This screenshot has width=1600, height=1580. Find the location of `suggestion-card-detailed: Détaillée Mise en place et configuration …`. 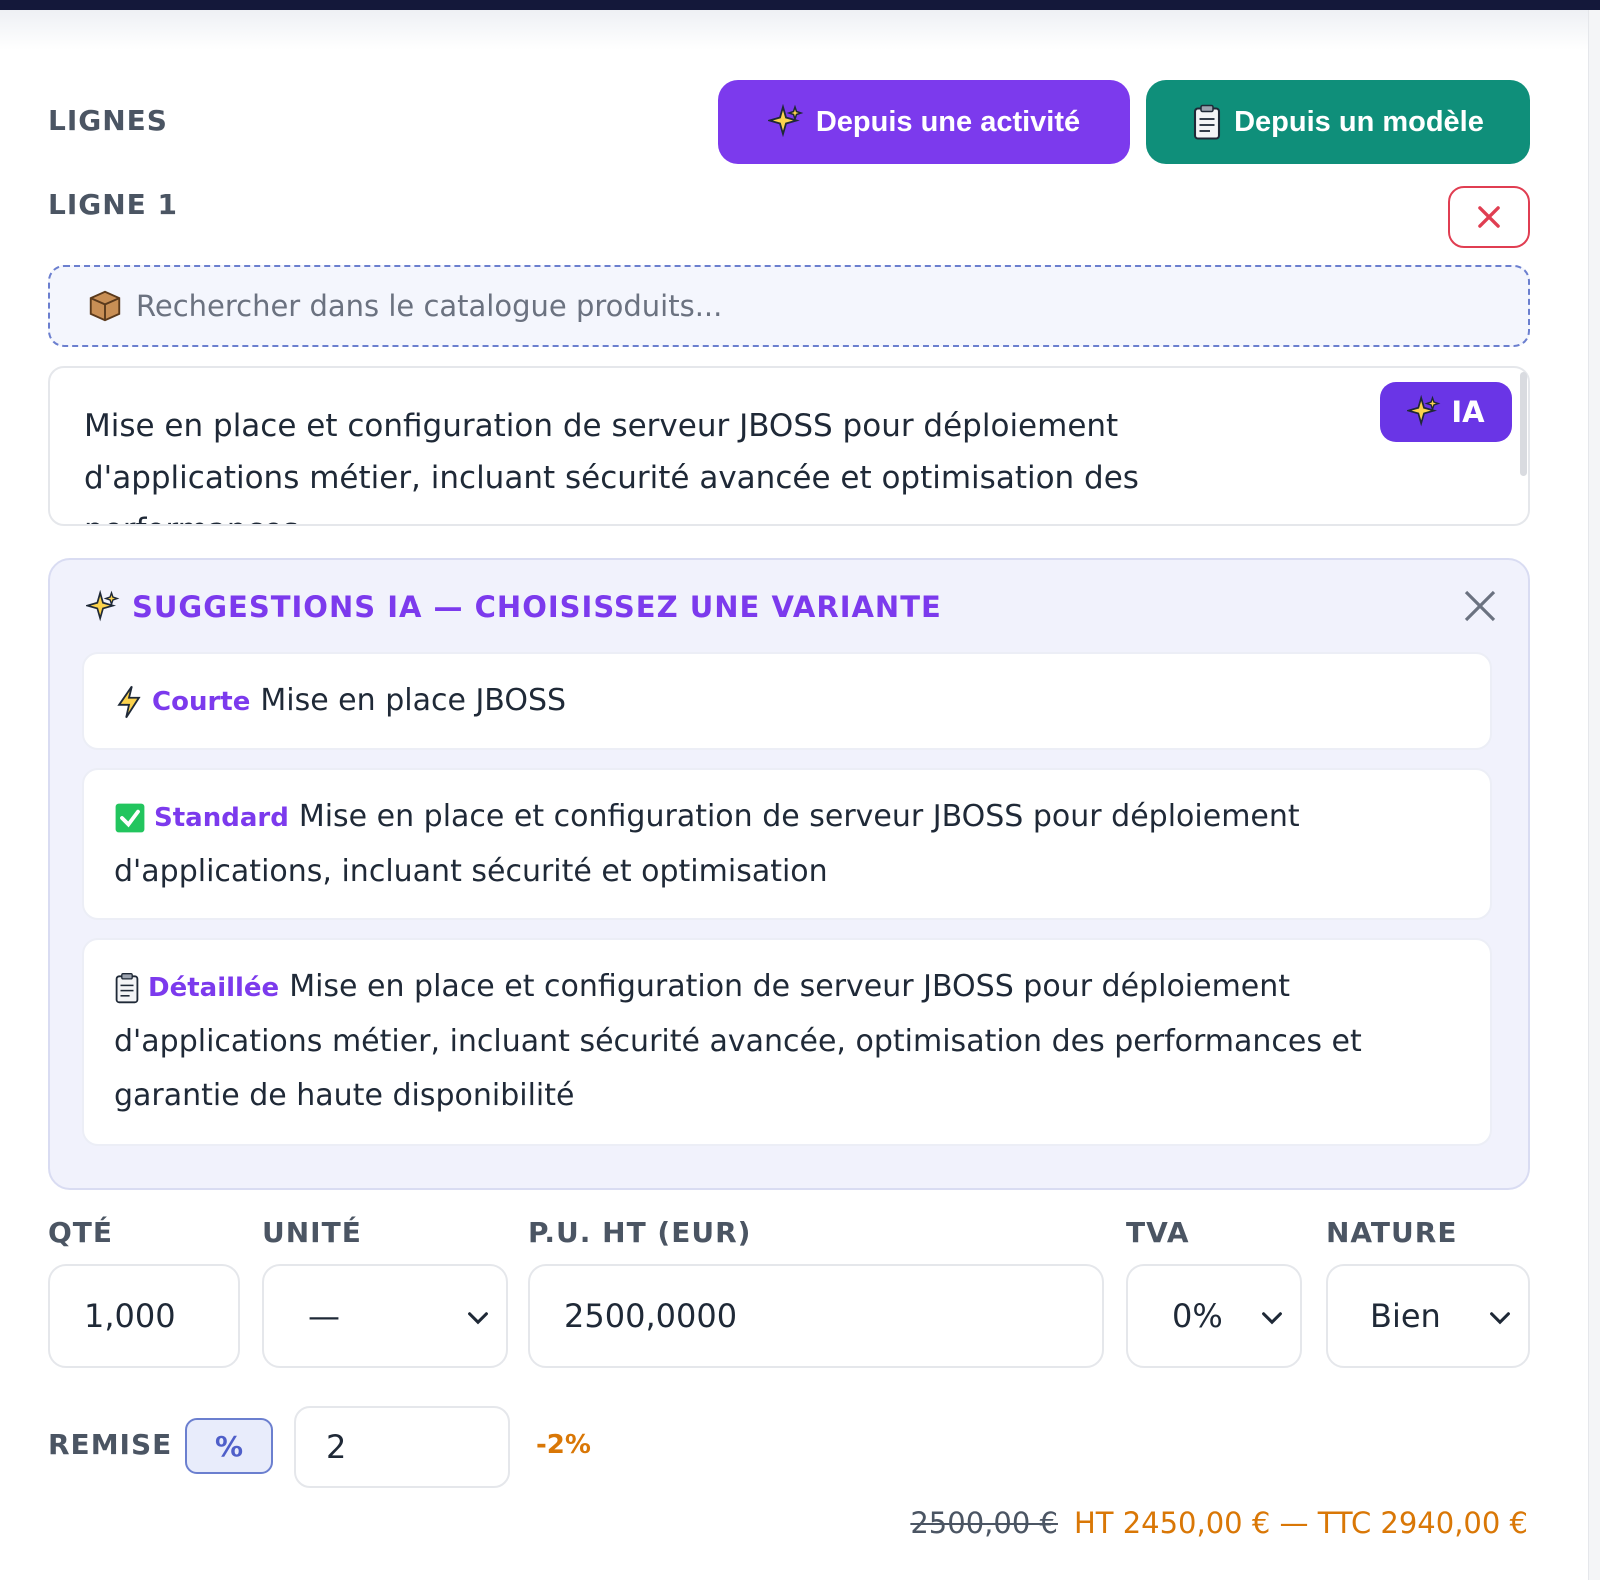

suggestion-card-detailed: Détaillée Mise en place et configuration … is located at coordinates (787, 1042).